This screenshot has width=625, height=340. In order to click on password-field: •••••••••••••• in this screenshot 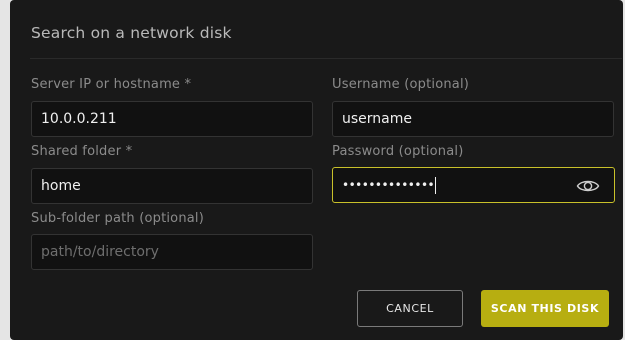, I will do `click(473, 185)`.